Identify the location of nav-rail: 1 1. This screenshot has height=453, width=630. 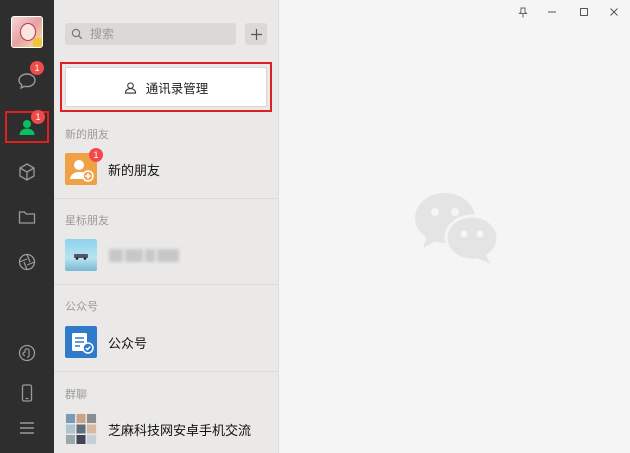
(27, 226).